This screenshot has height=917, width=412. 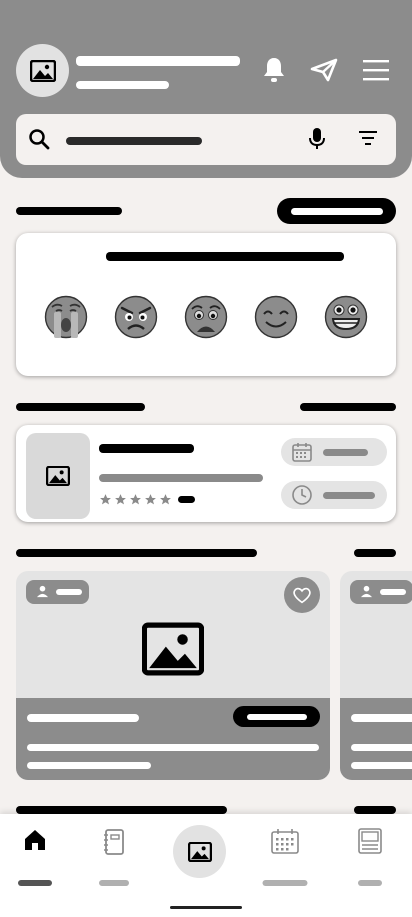 What do you see at coordinates (368, 138) in the screenshot?
I see `filter-icon` at bounding box center [368, 138].